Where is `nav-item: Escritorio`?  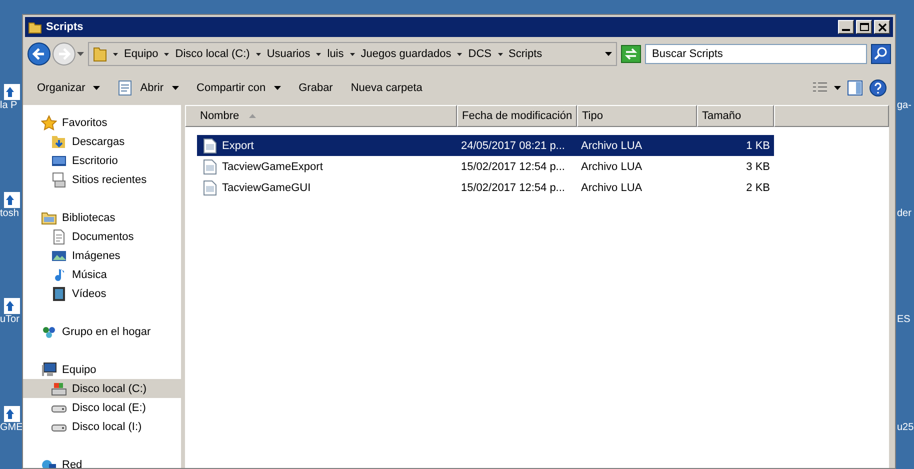
nav-item: Escritorio is located at coordinates (102, 160).